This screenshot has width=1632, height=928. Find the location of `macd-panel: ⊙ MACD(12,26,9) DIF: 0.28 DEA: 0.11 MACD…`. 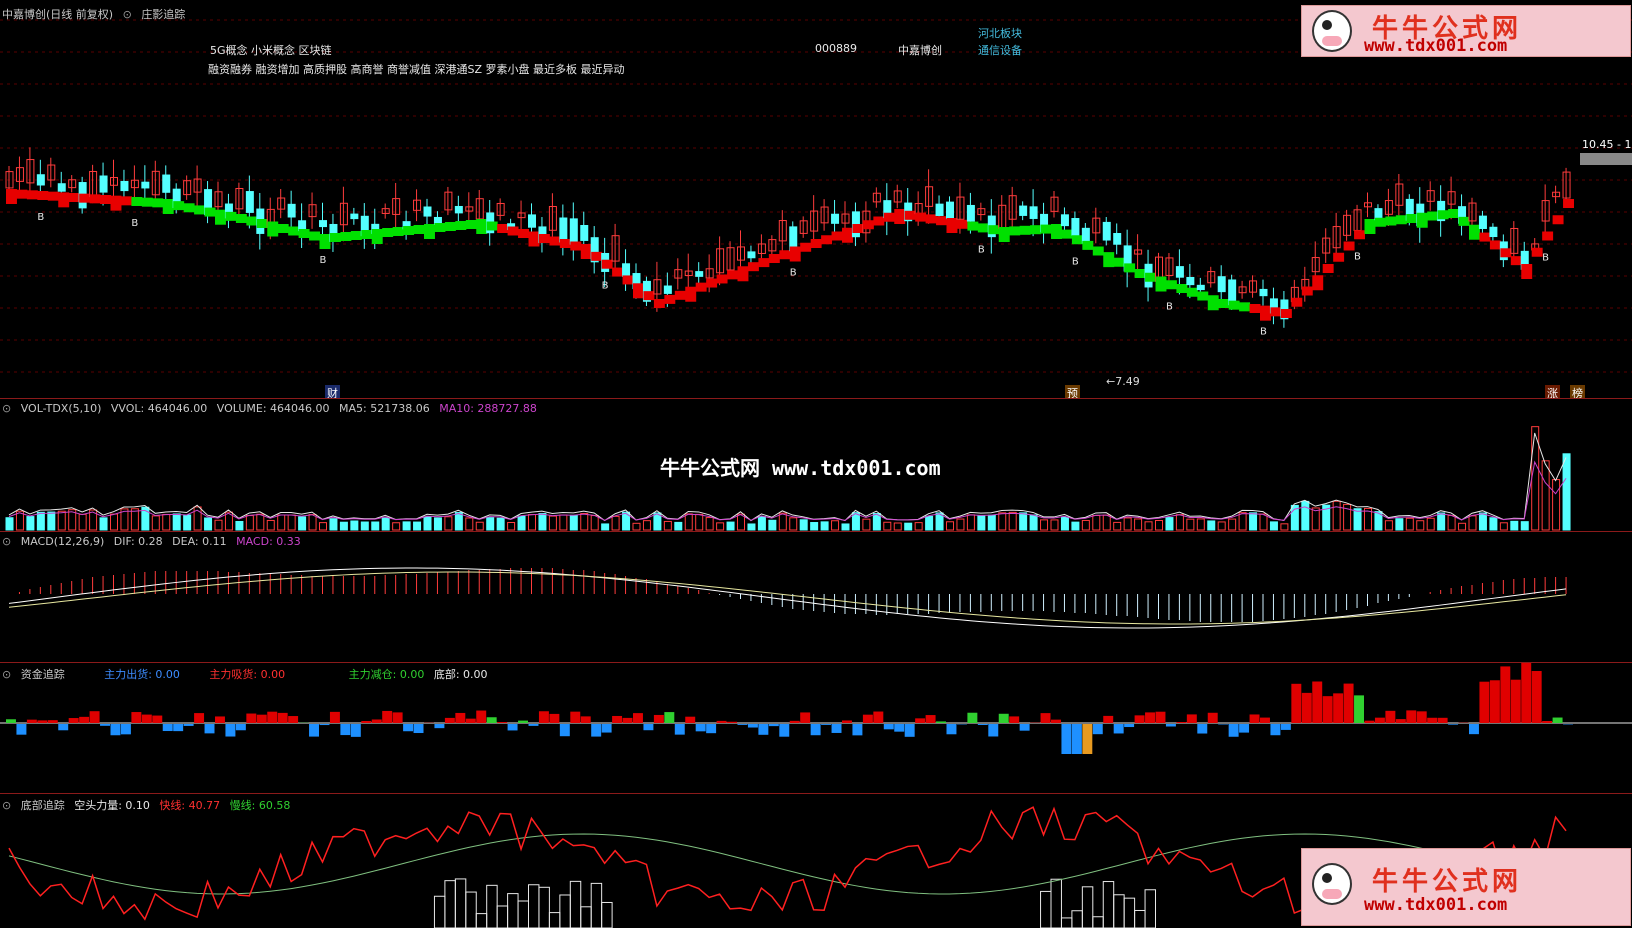

macd-panel: ⊙ MACD(12,26,9) DIF: 0.28 DEA: 0.11 MACD… is located at coordinates (816, 597).